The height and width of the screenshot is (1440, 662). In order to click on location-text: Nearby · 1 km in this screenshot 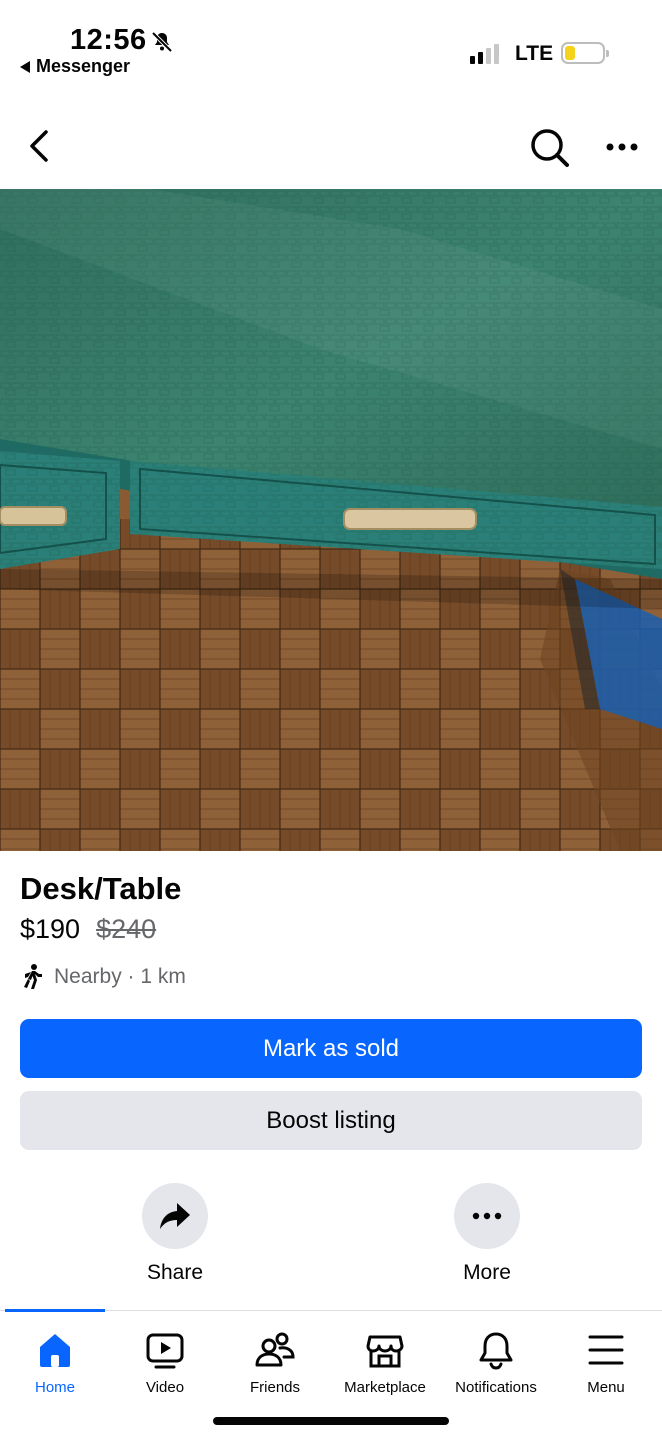, I will do `click(120, 976)`.